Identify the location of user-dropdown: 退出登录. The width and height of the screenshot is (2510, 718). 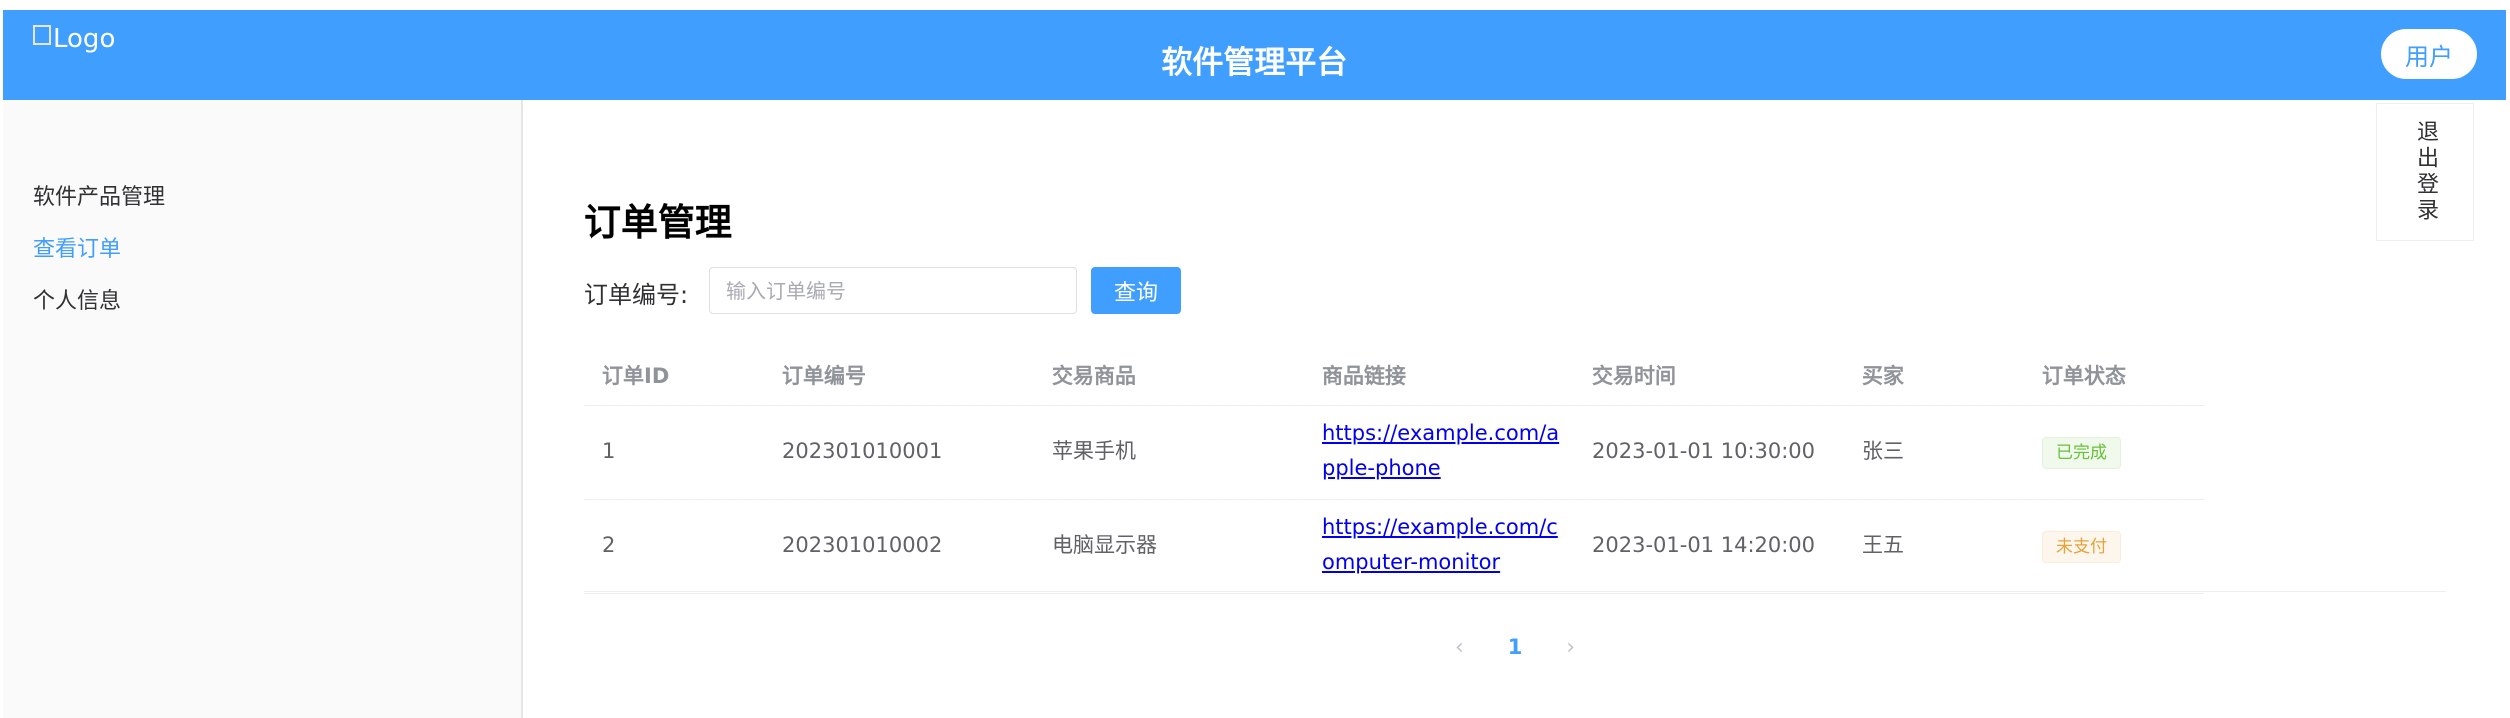
(2425, 172).